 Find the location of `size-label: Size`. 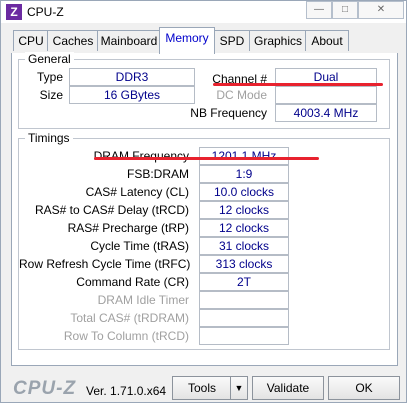

size-label: Size is located at coordinates (51, 95).